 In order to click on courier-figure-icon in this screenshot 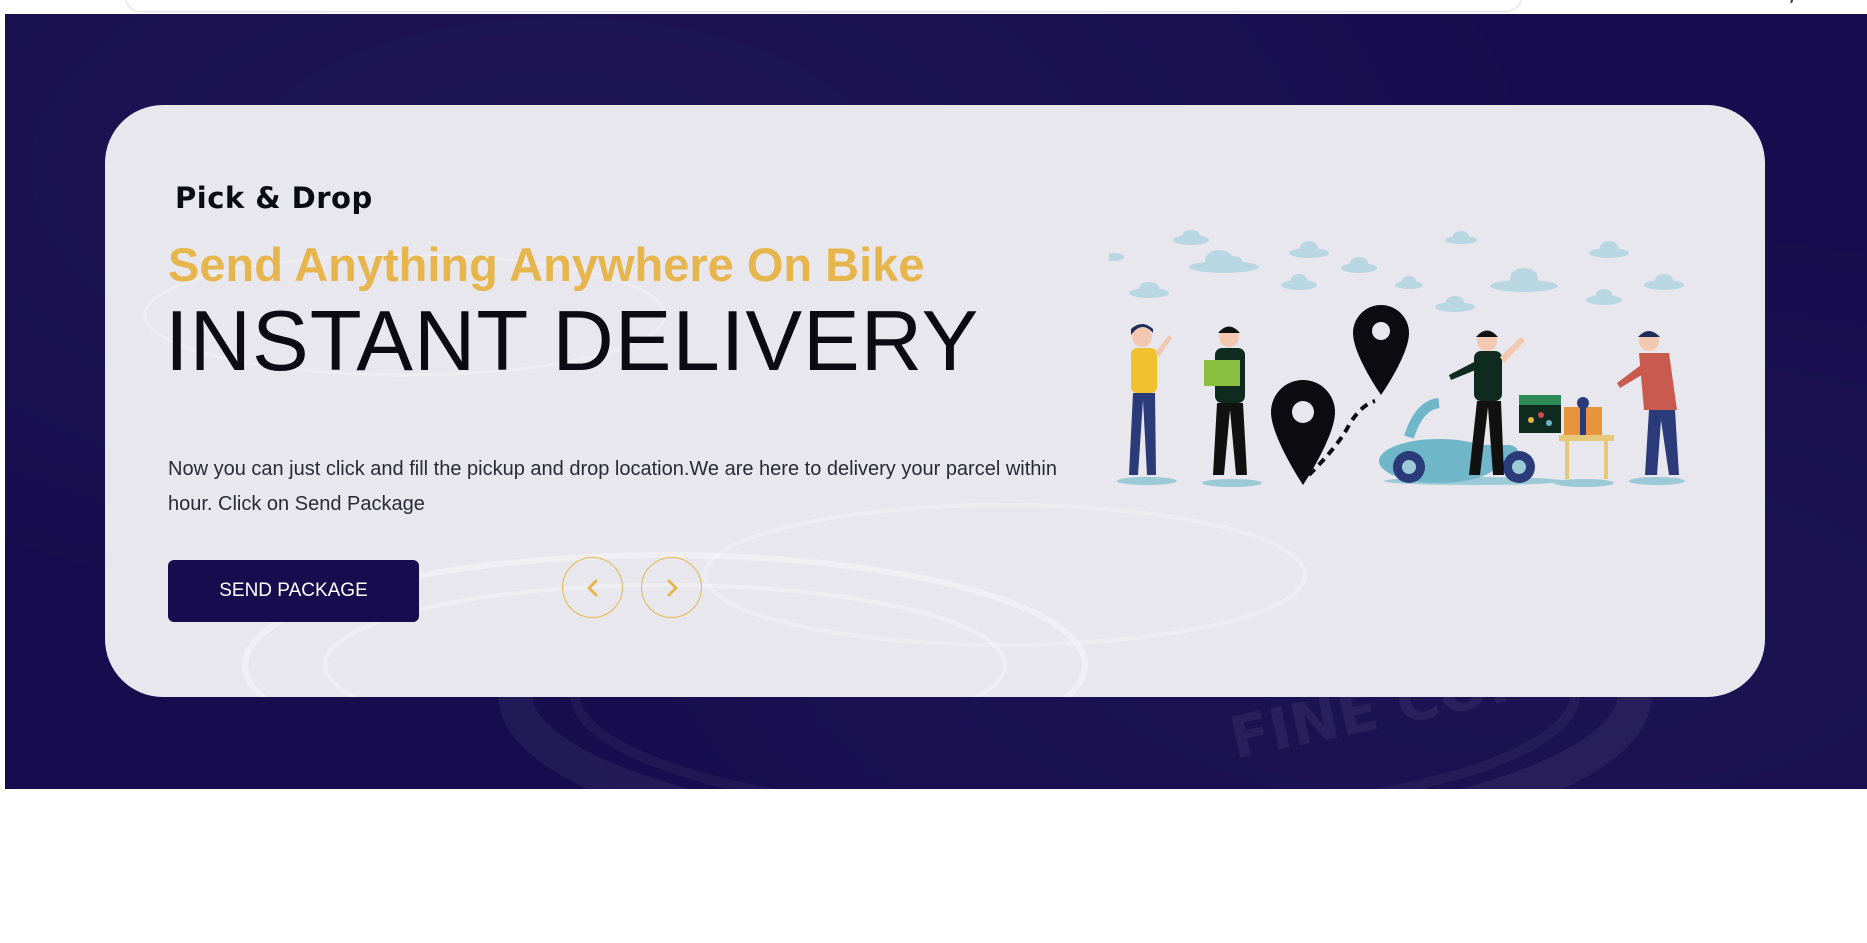, I will do `click(1225, 400)`.